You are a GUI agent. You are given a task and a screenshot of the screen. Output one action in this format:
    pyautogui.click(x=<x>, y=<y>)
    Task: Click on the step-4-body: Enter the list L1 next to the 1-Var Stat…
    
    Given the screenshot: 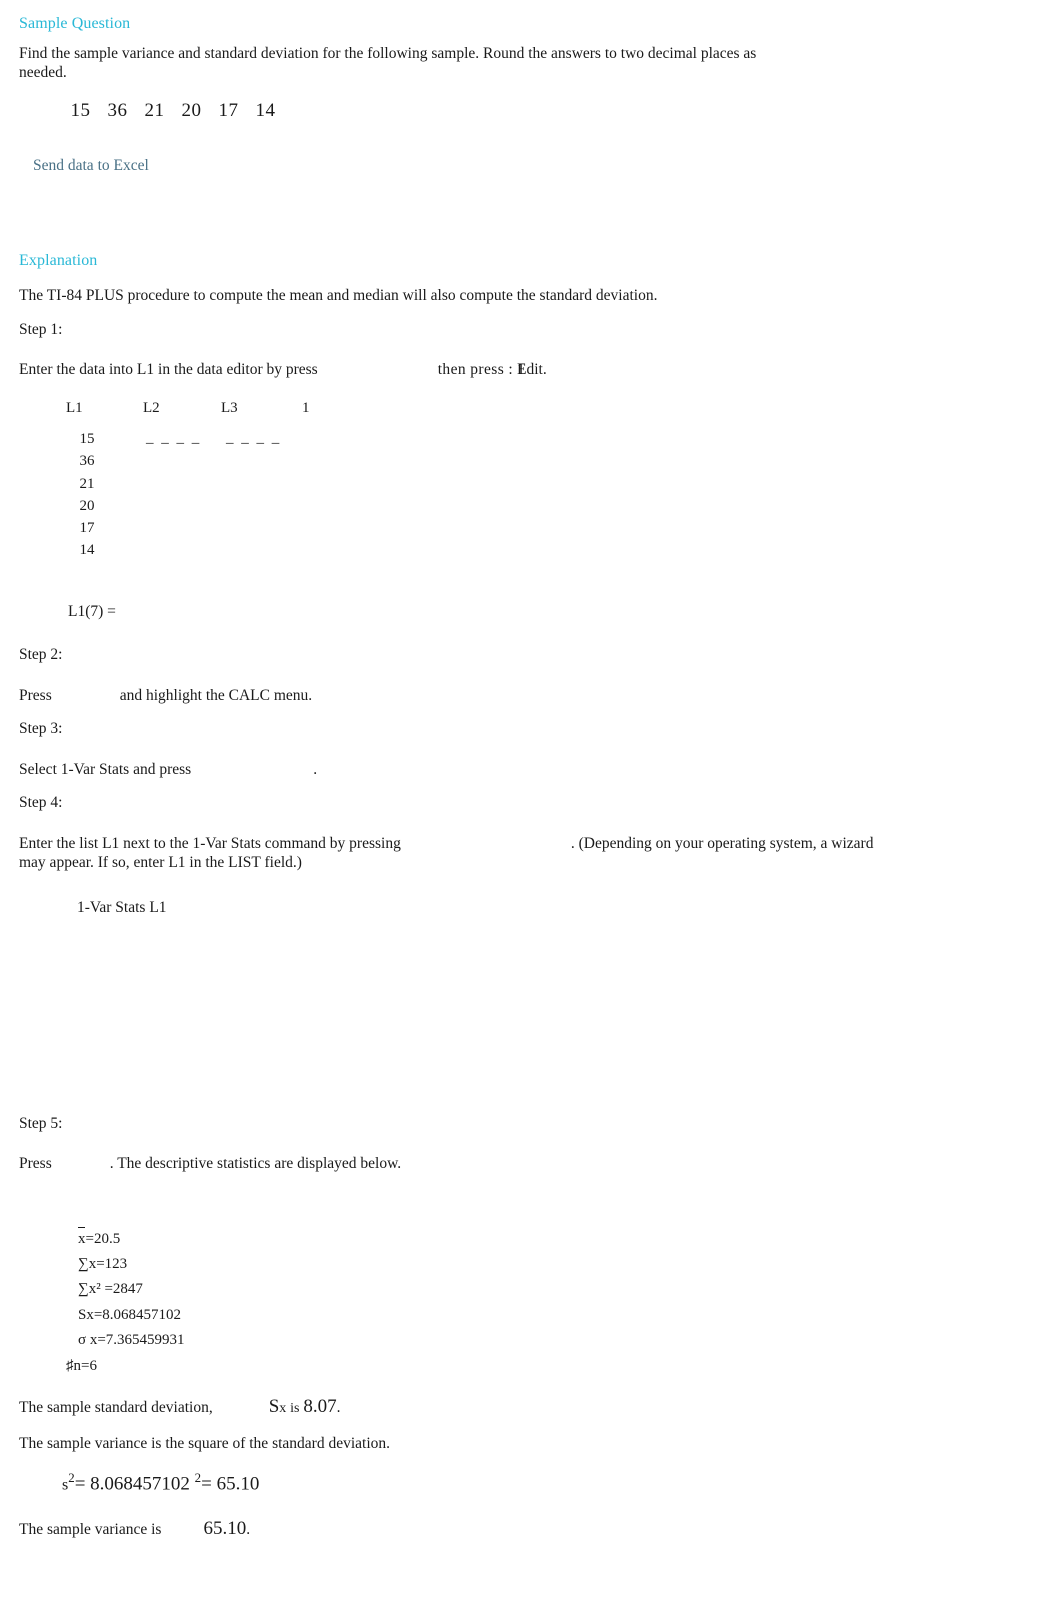 What is the action you would take?
    pyautogui.click(x=459, y=853)
    